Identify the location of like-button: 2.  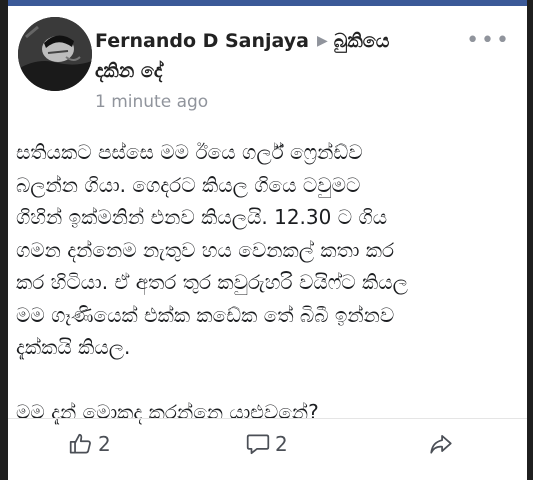
(89, 444).